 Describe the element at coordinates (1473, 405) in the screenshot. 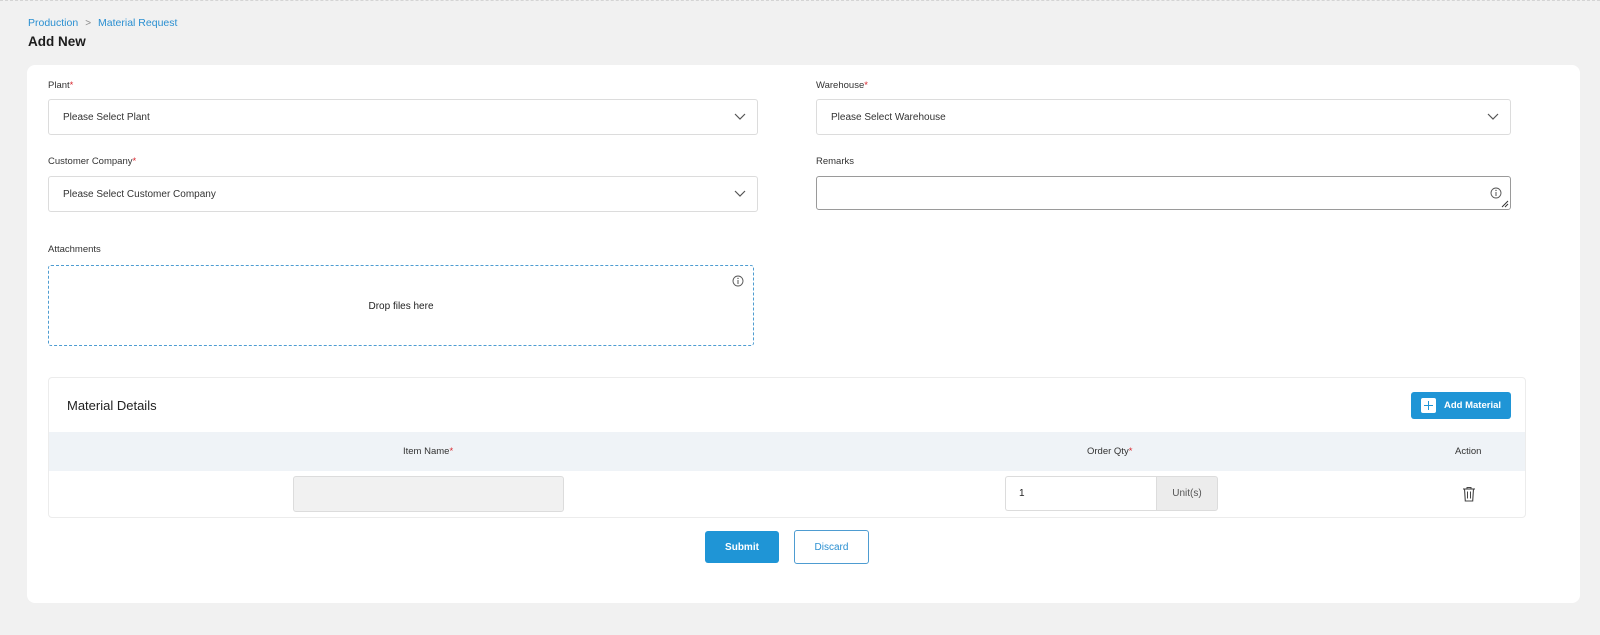

I see `add-material-label: Add Material` at that location.